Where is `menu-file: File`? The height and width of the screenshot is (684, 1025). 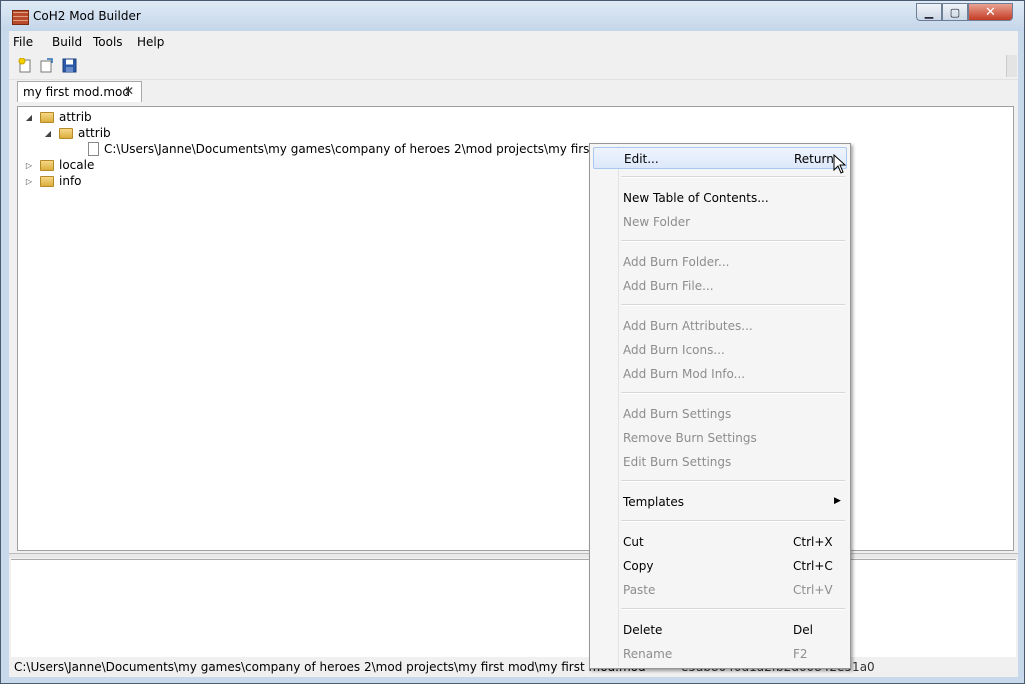 menu-file: File is located at coordinates (23, 42).